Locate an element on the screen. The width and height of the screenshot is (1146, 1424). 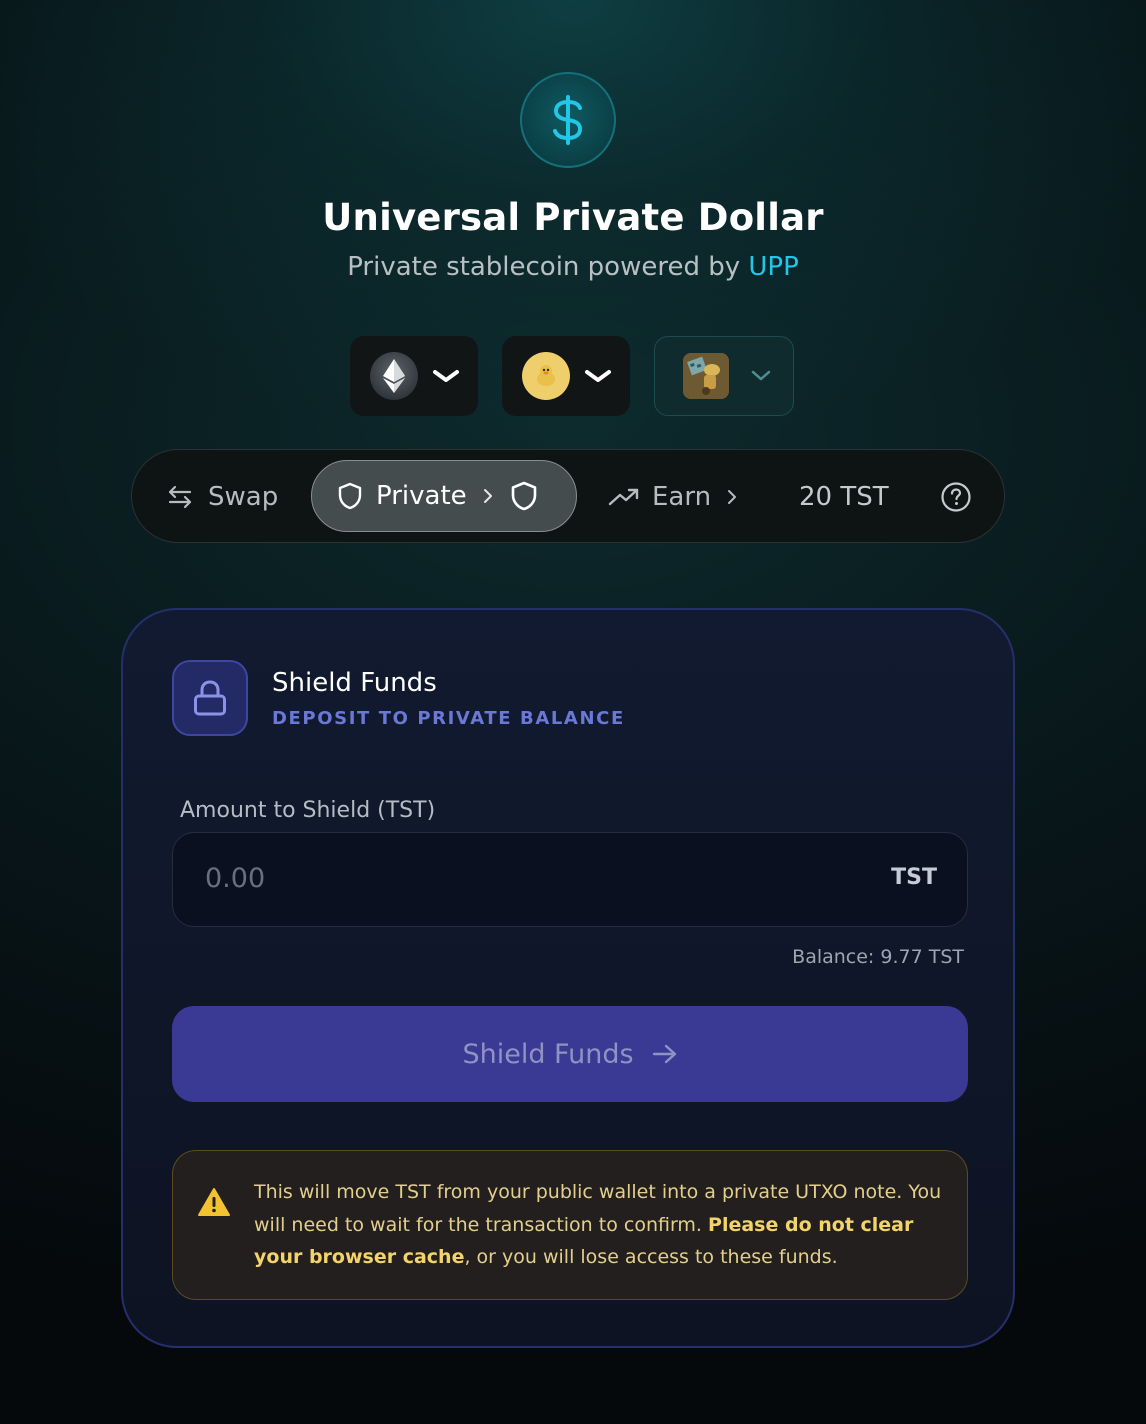
arrow-right-icon is located at coordinates (664, 1054).